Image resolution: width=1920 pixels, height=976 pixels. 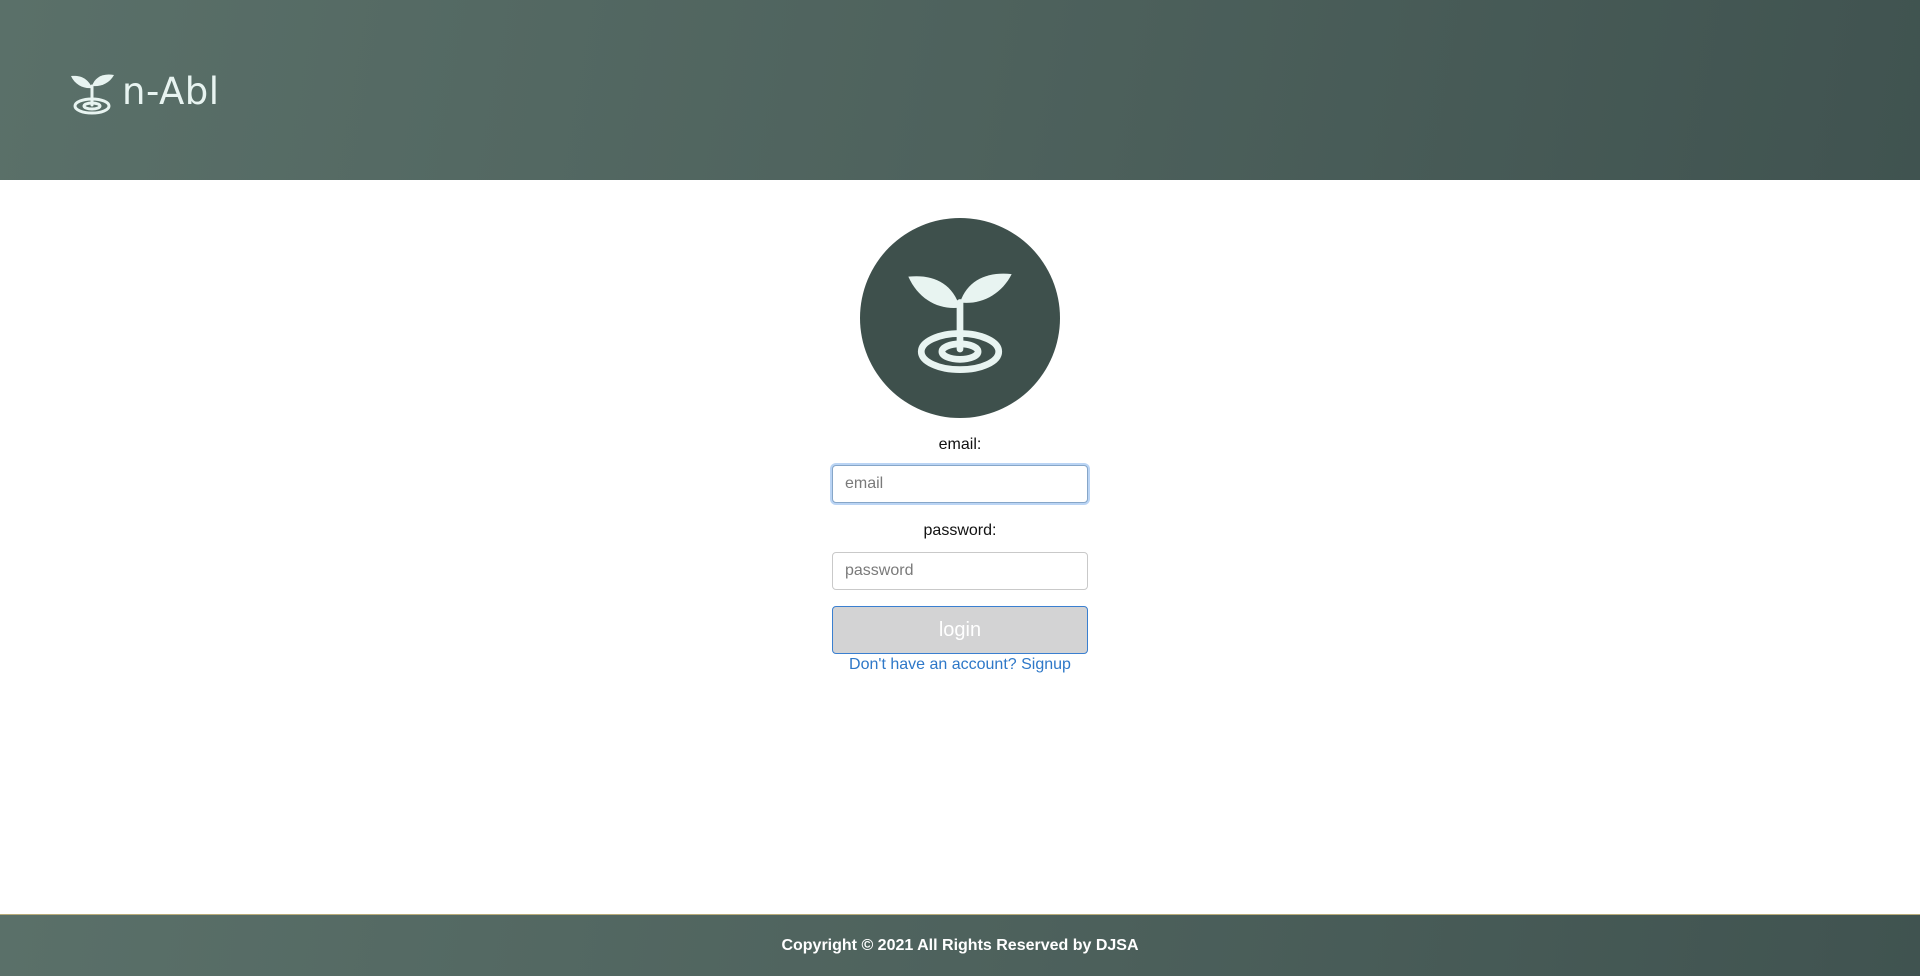 I want to click on password-field, so click(x=960, y=571).